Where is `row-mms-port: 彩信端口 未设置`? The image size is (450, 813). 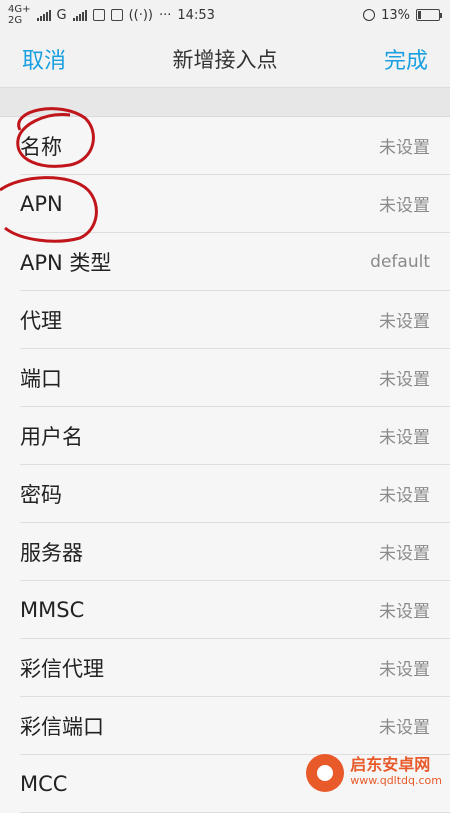 row-mms-port: 彩信端口 未设置 is located at coordinates (235, 726).